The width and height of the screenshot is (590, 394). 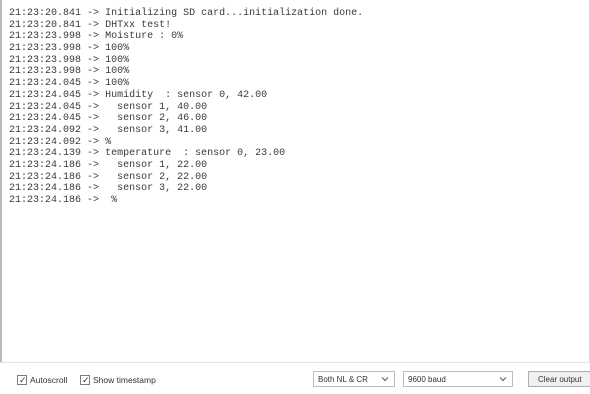 What do you see at coordinates (299, 143) in the screenshot?
I see `log-line: 21:23:24.092 -> %` at bounding box center [299, 143].